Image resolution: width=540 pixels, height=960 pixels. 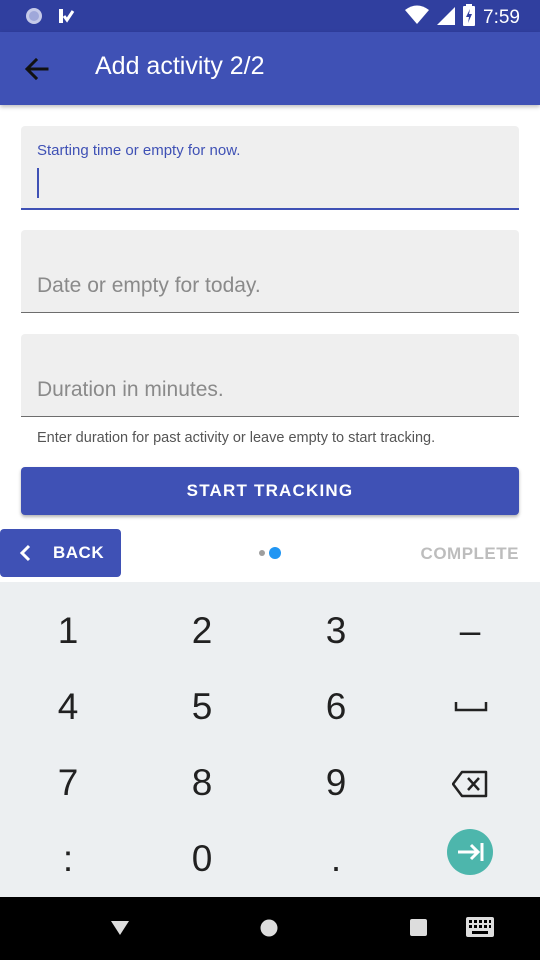 What do you see at coordinates (68, 859) in the screenshot?
I see `key-colon: :` at bounding box center [68, 859].